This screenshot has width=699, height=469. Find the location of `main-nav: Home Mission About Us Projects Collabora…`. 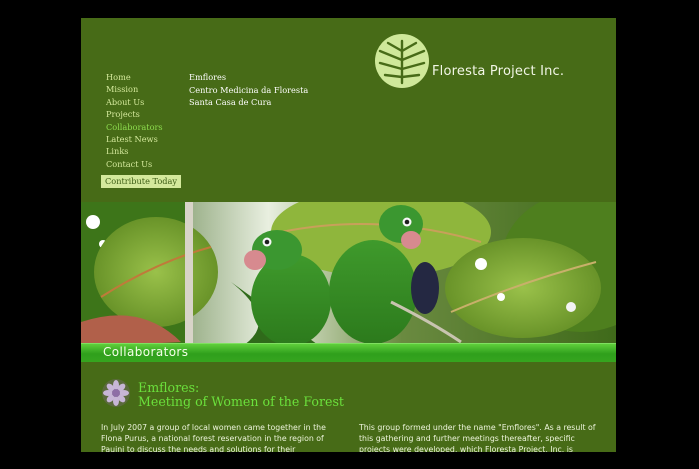

main-nav: Home Mission About Us Projects Collabora… is located at coordinates (134, 120).